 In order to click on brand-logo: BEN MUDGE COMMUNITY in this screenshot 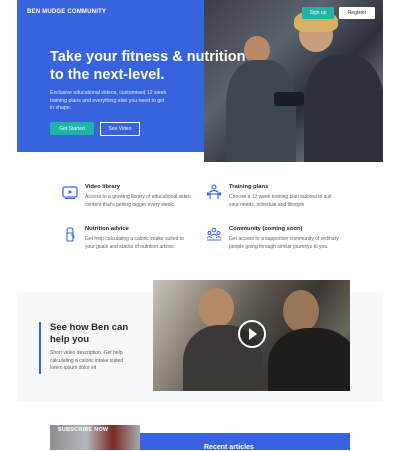, I will do `click(66, 12)`.